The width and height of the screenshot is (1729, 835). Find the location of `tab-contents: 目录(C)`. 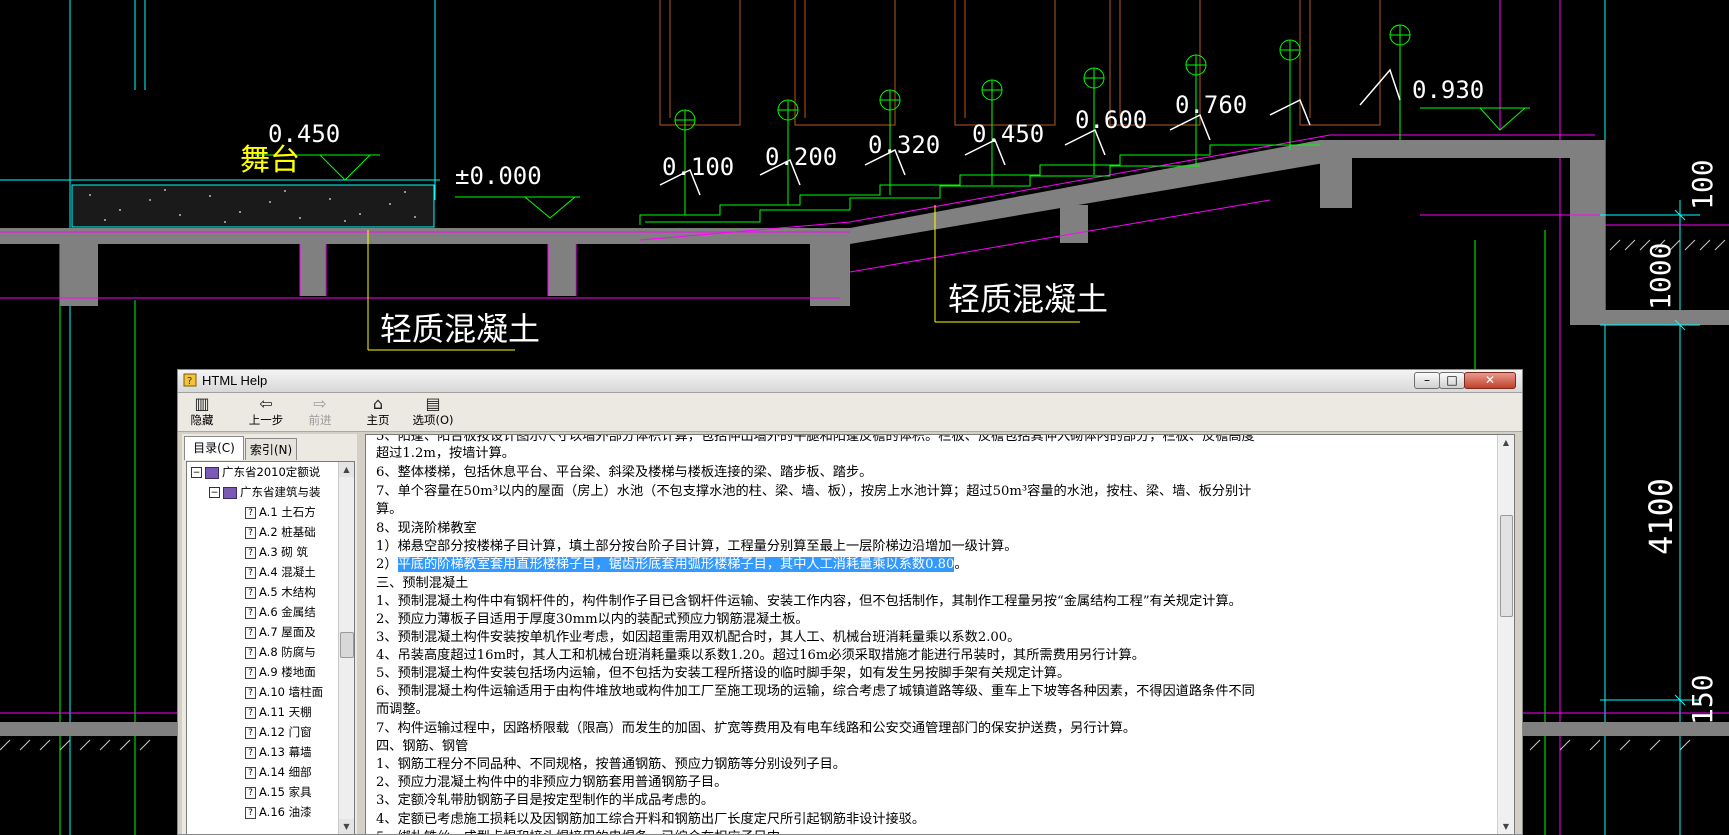

tab-contents: 目录(C) is located at coordinates (214, 448).